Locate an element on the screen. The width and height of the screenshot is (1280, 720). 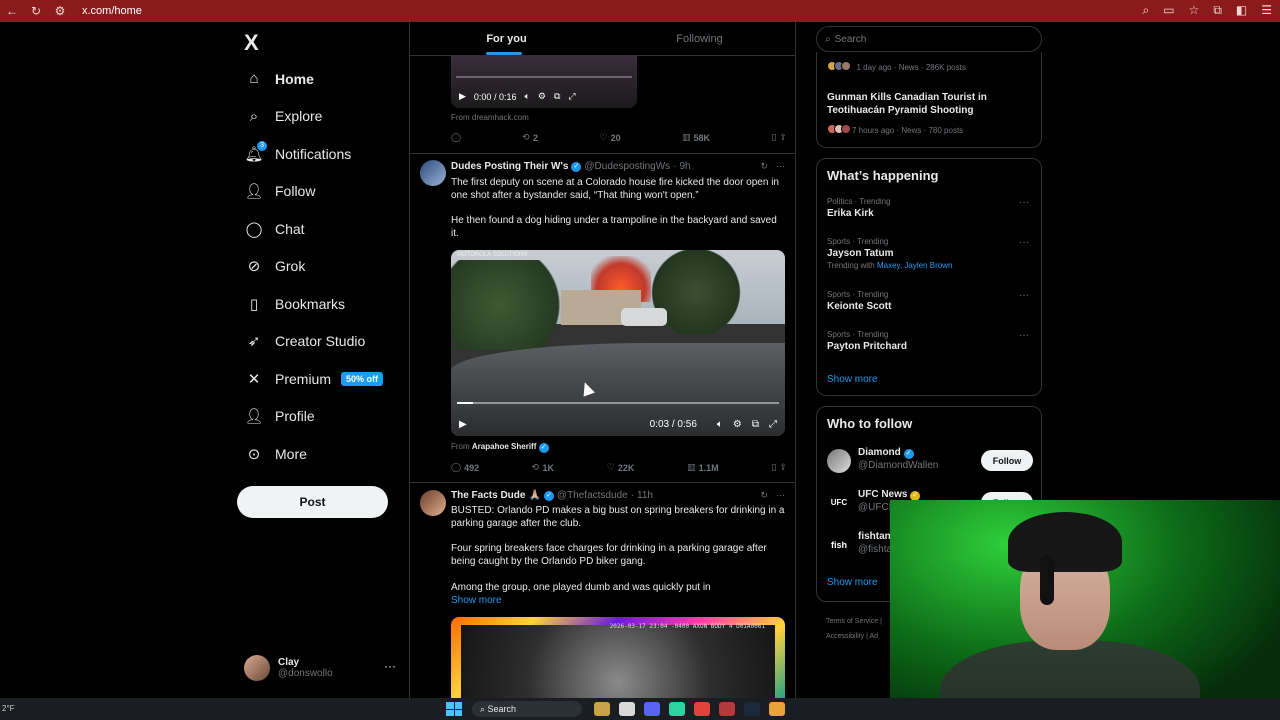
weather-temp: 2°F is located at coordinates (8, 708).